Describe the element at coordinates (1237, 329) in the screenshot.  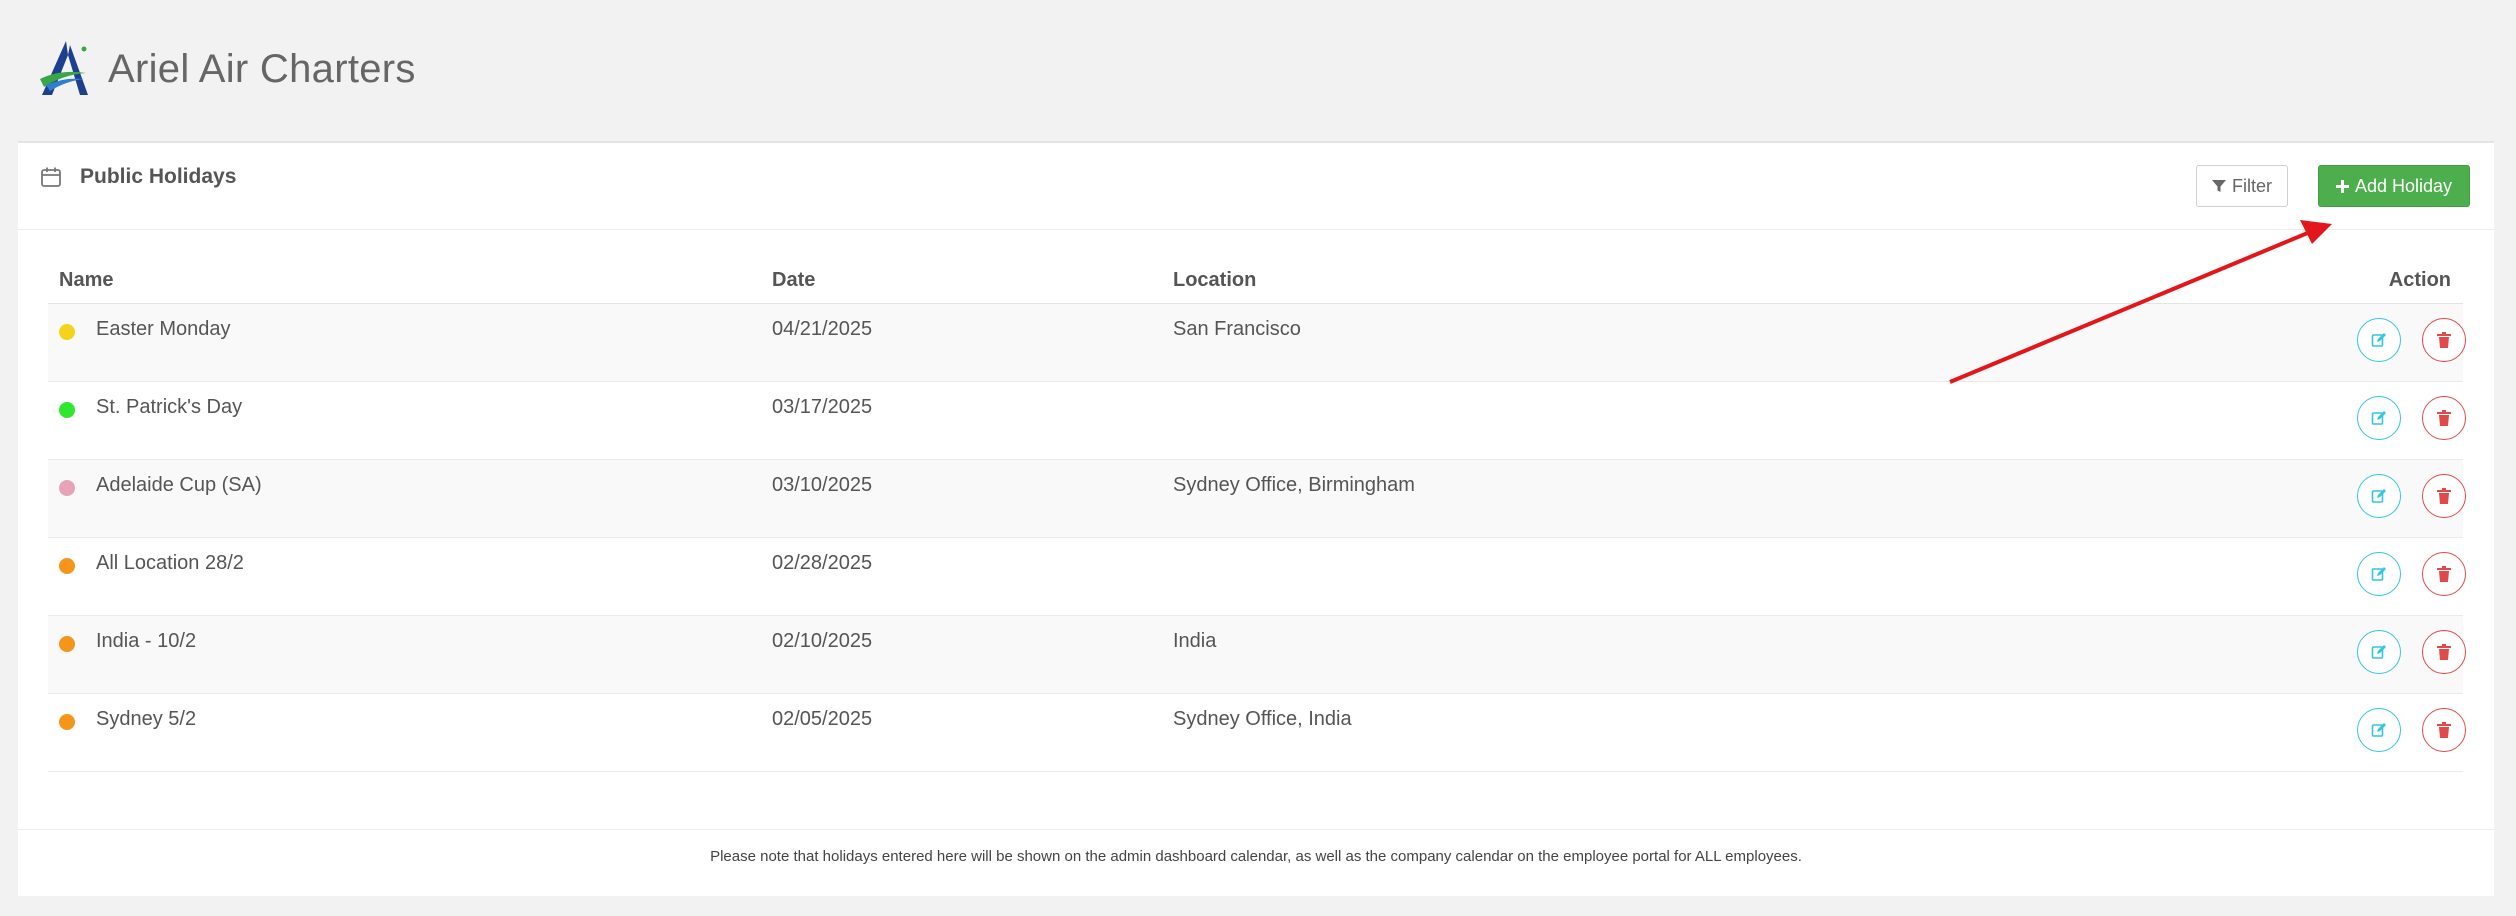
I see `holiday-location: San Francisco` at that location.